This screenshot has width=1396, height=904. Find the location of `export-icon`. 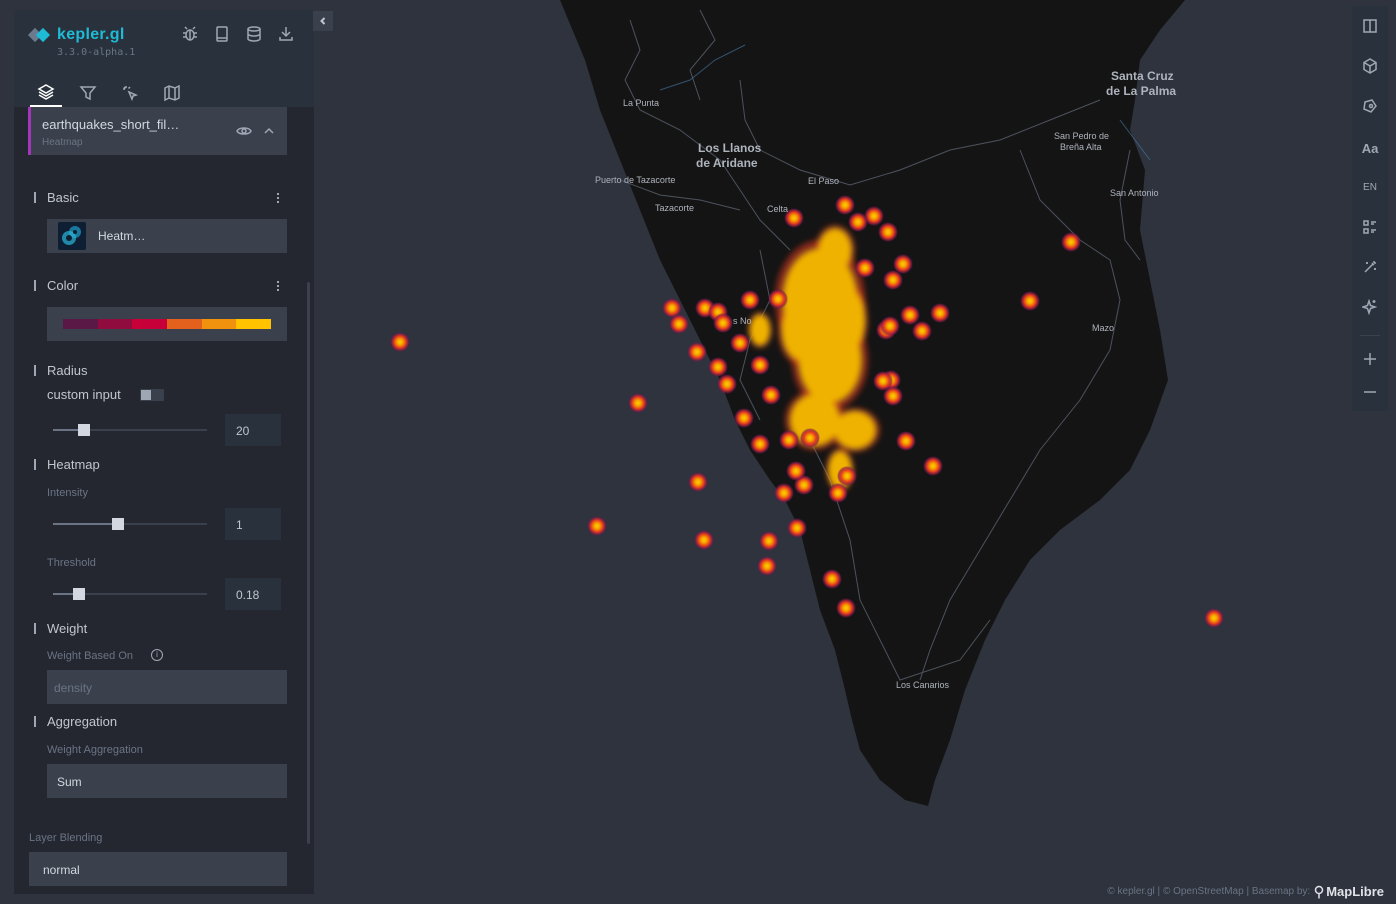

export-icon is located at coordinates (286, 34).